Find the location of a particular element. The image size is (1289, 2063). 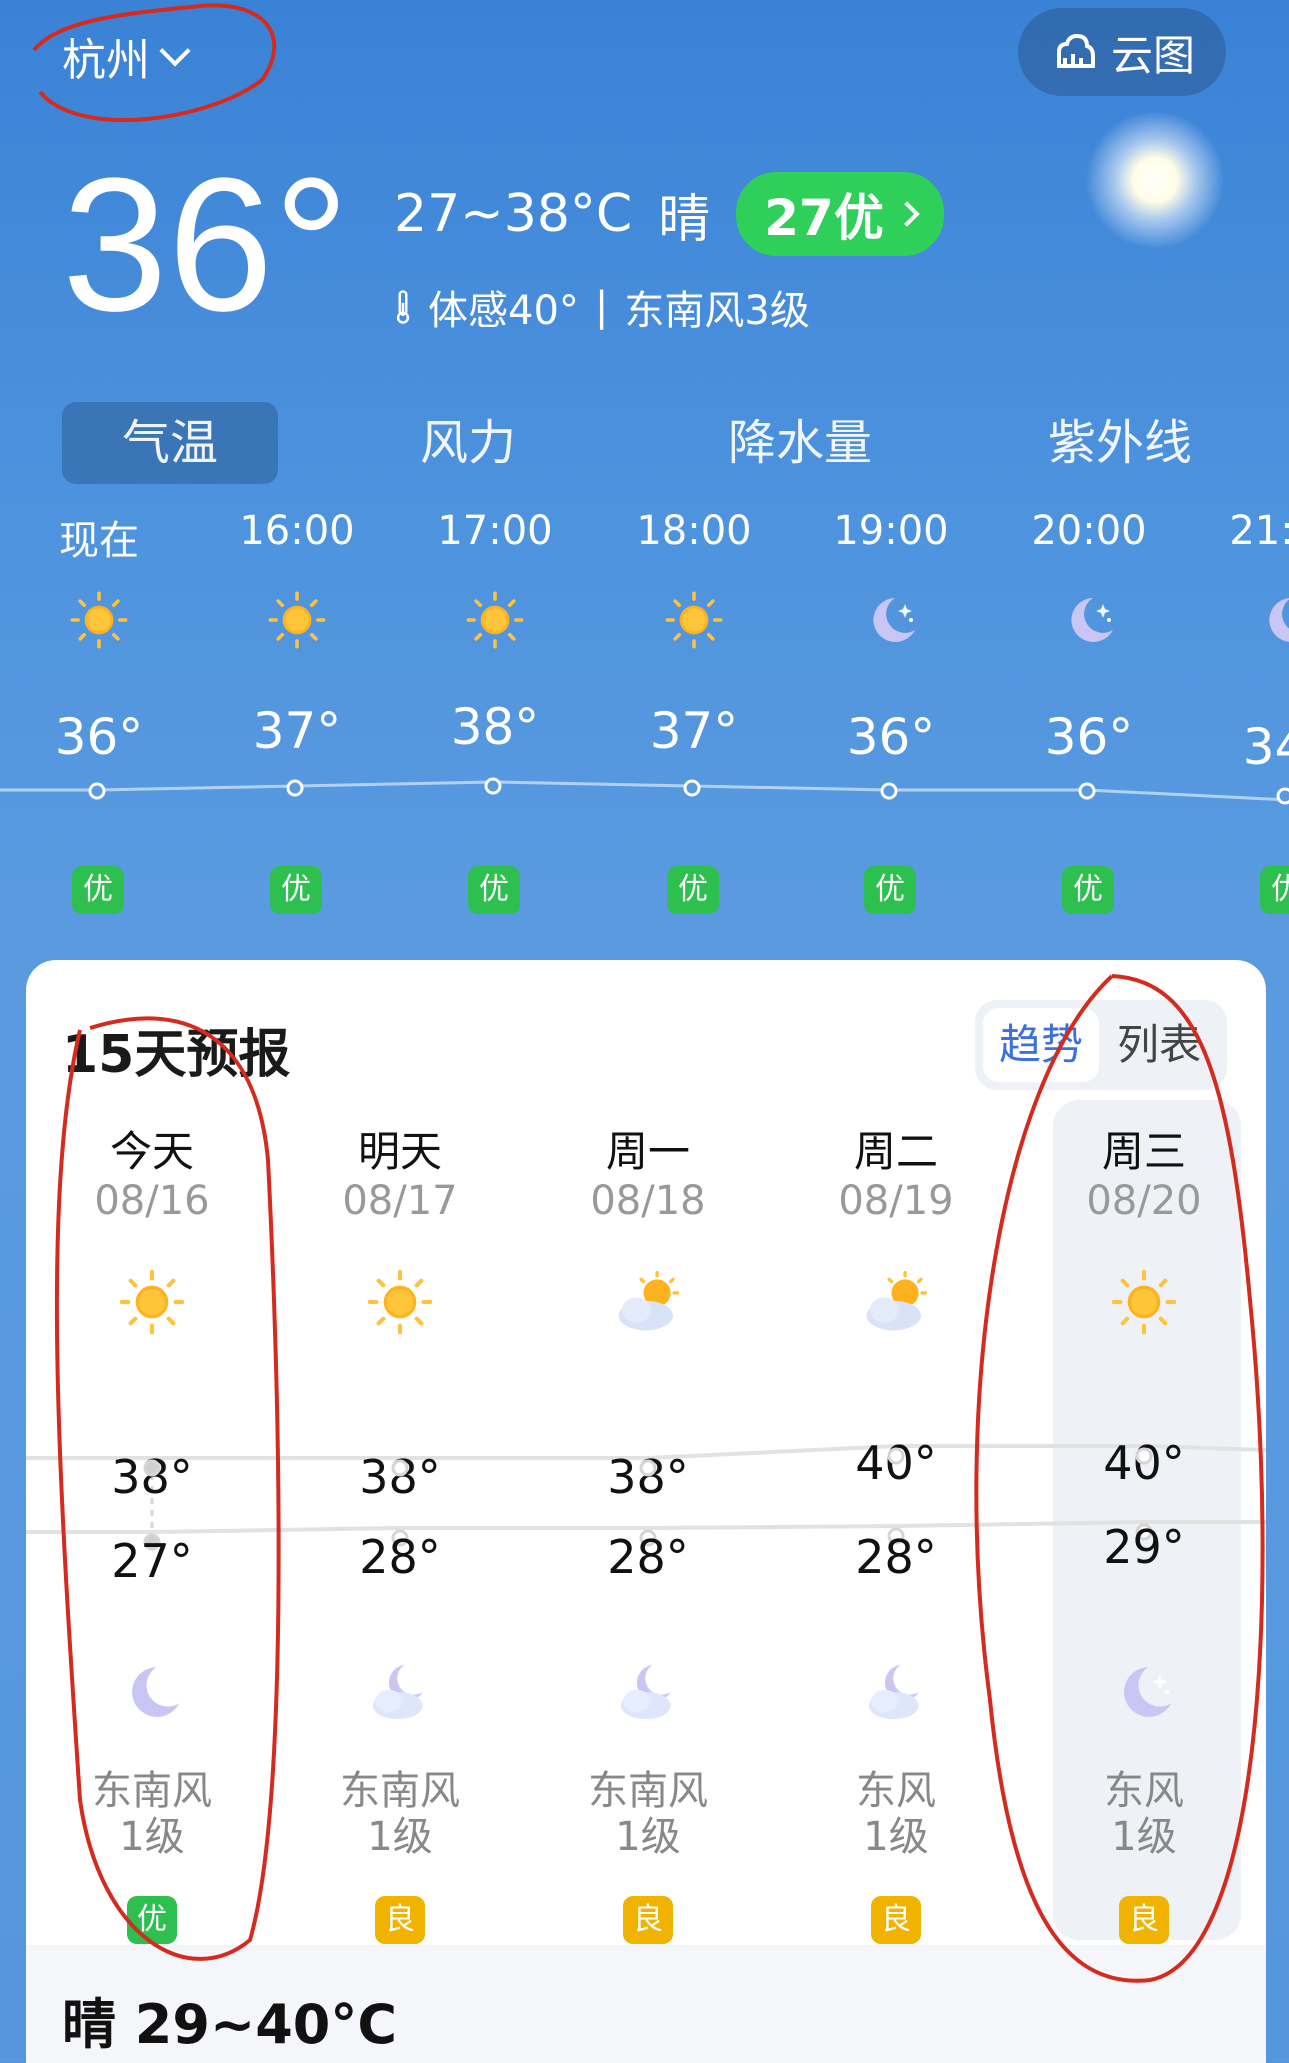

hour-time: 19:00 is located at coordinates (891, 531).